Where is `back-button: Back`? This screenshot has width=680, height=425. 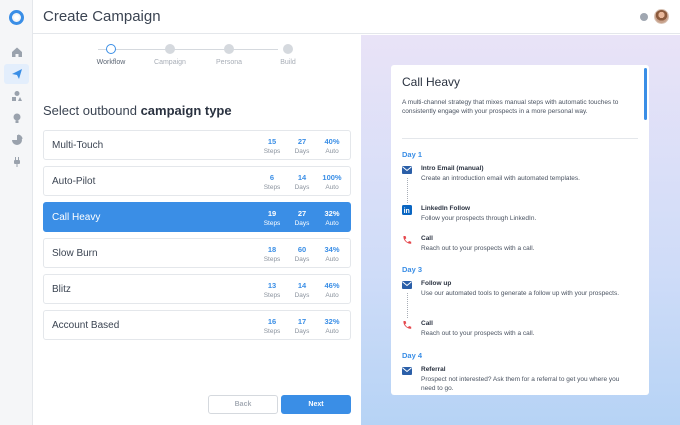
back-button: Back is located at coordinates (243, 404).